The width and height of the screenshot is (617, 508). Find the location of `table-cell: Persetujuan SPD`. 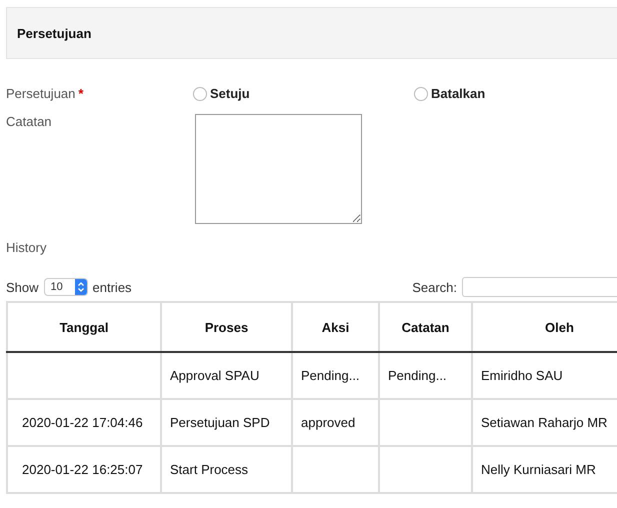

table-cell: Persetujuan SPD is located at coordinates (226, 422).